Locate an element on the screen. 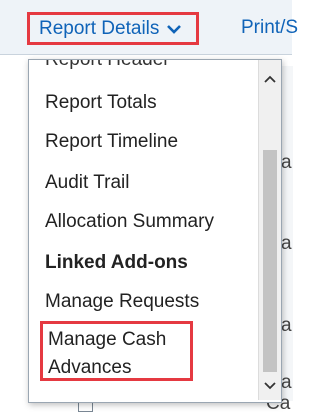 Image resolution: width=320 pixels, height=415 pixels. menu-item-manage-cash-advances: Manage Cash Advances is located at coordinates (116, 351).